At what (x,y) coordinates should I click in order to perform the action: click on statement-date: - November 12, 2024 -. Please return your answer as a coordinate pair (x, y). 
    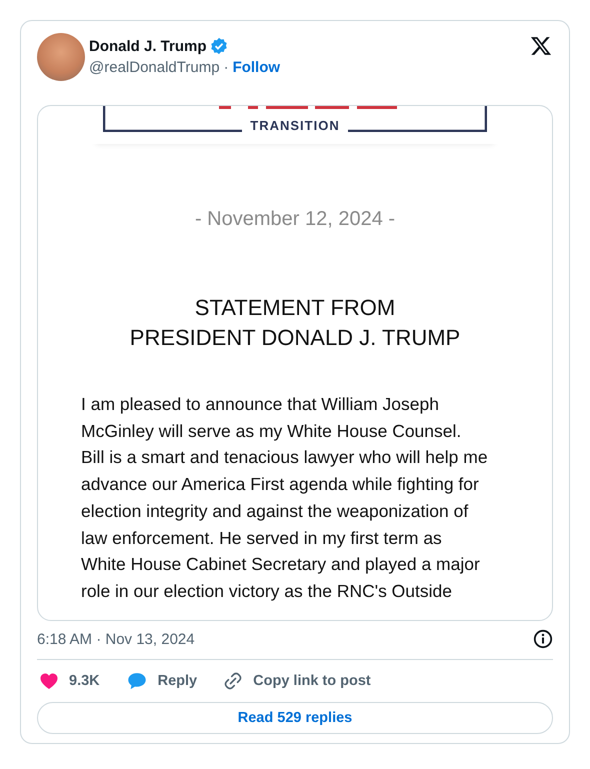
    Looking at the image, I should click on (295, 219).